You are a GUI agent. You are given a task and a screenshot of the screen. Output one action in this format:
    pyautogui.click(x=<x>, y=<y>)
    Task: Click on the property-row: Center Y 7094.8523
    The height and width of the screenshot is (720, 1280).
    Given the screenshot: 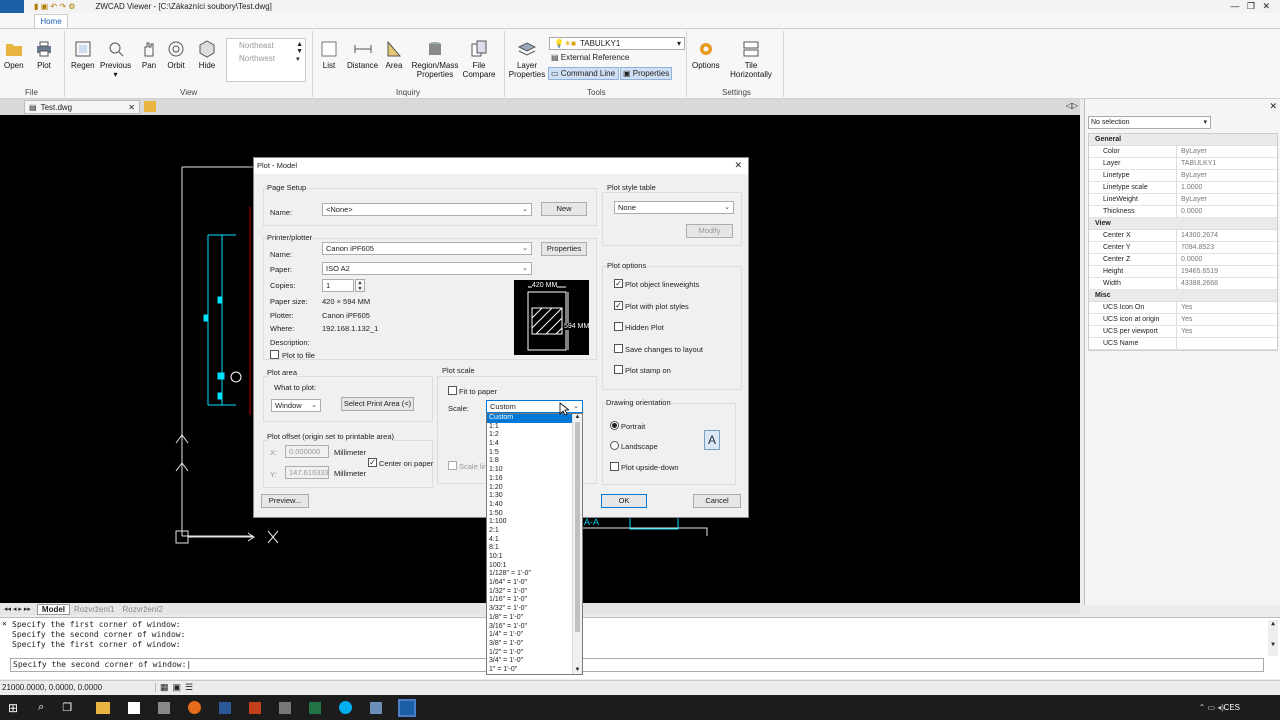 What is the action you would take?
    pyautogui.click(x=1183, y=248)
    